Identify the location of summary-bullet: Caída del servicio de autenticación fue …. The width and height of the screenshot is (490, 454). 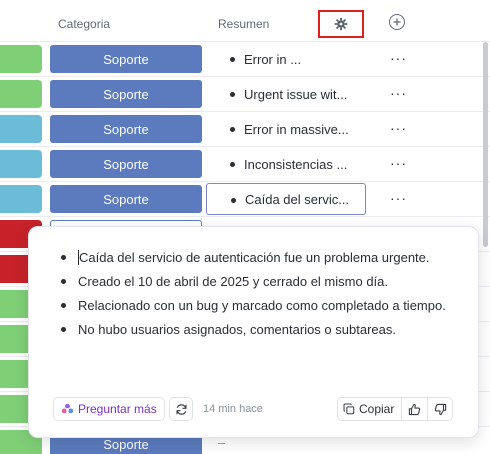
(259, 257).